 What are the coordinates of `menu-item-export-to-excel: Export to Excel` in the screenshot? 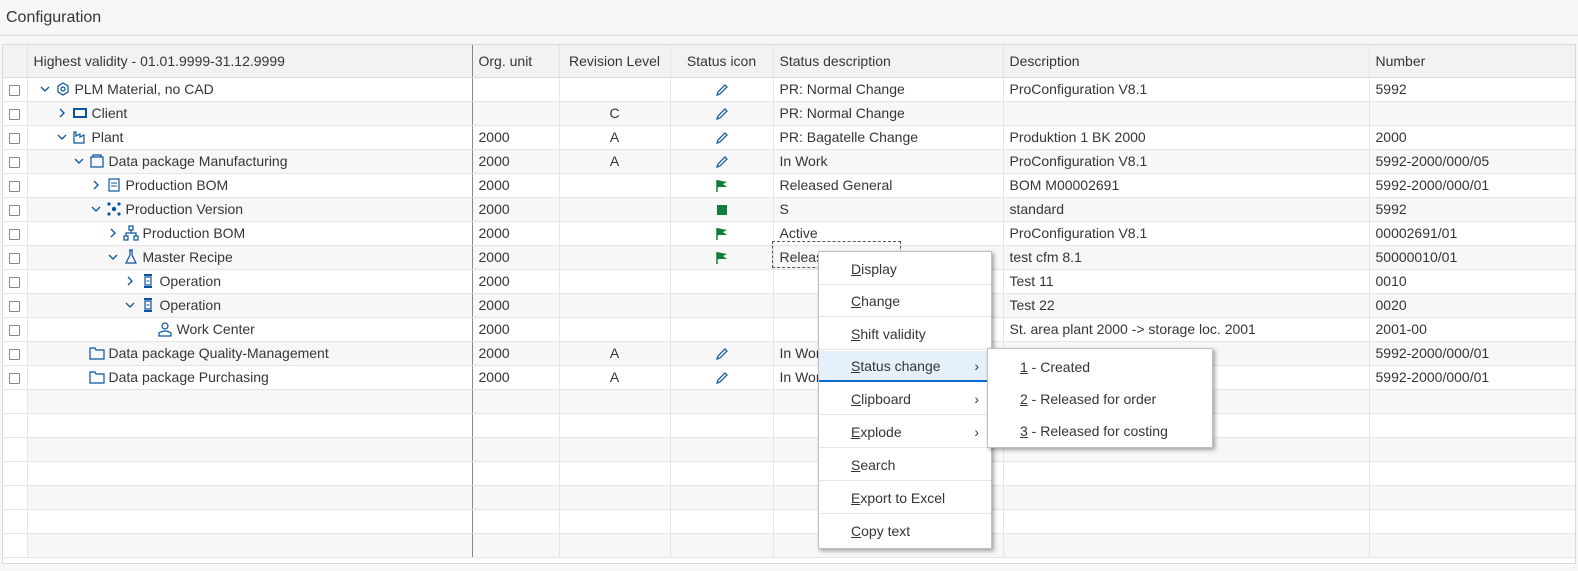 It's located at (905, 498).